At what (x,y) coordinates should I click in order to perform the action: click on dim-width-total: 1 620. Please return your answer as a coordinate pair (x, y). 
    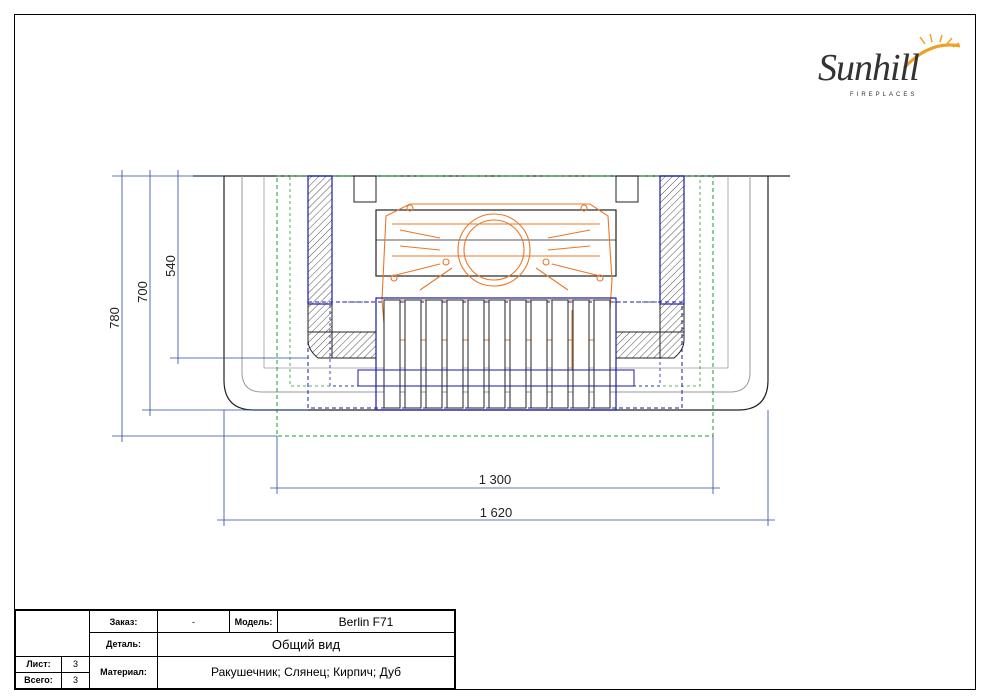
    Looking at the image, I should click on (496, 512).